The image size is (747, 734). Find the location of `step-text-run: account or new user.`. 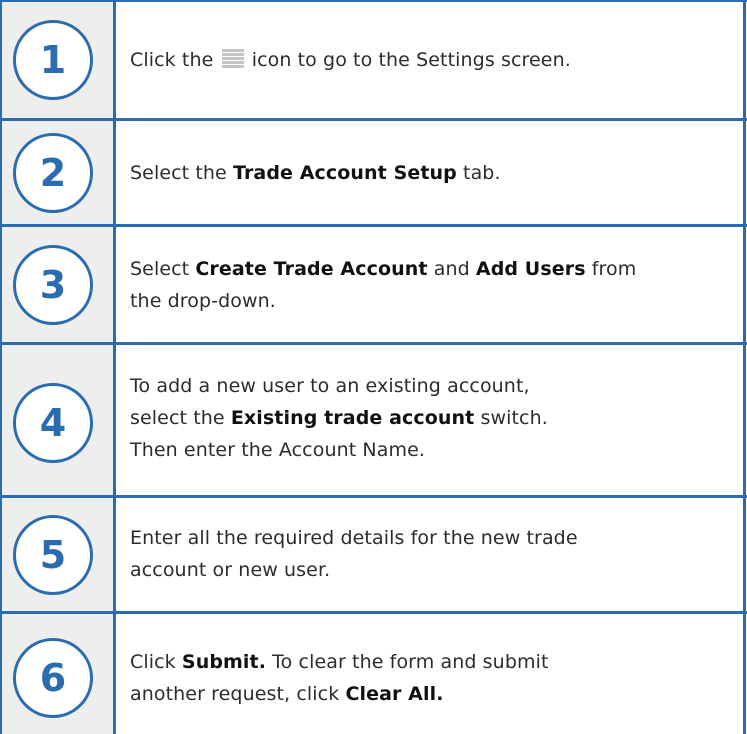

step-text-run: account or new user. is located at coordinates (230, 570).